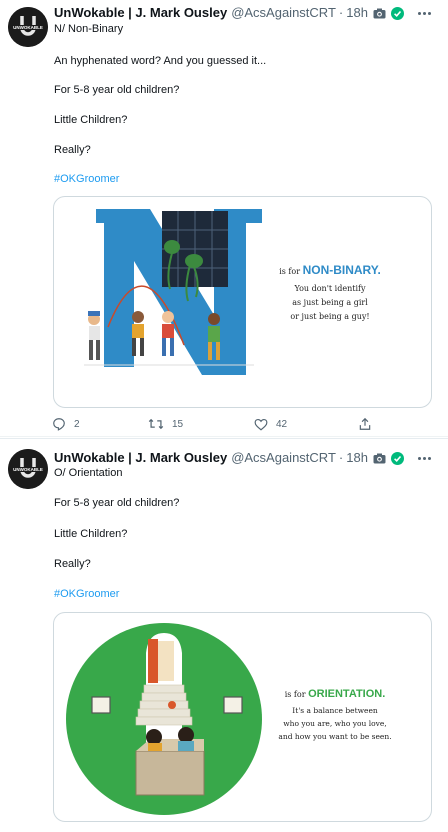  I want to click on like-count: 42, so click(282, 424).